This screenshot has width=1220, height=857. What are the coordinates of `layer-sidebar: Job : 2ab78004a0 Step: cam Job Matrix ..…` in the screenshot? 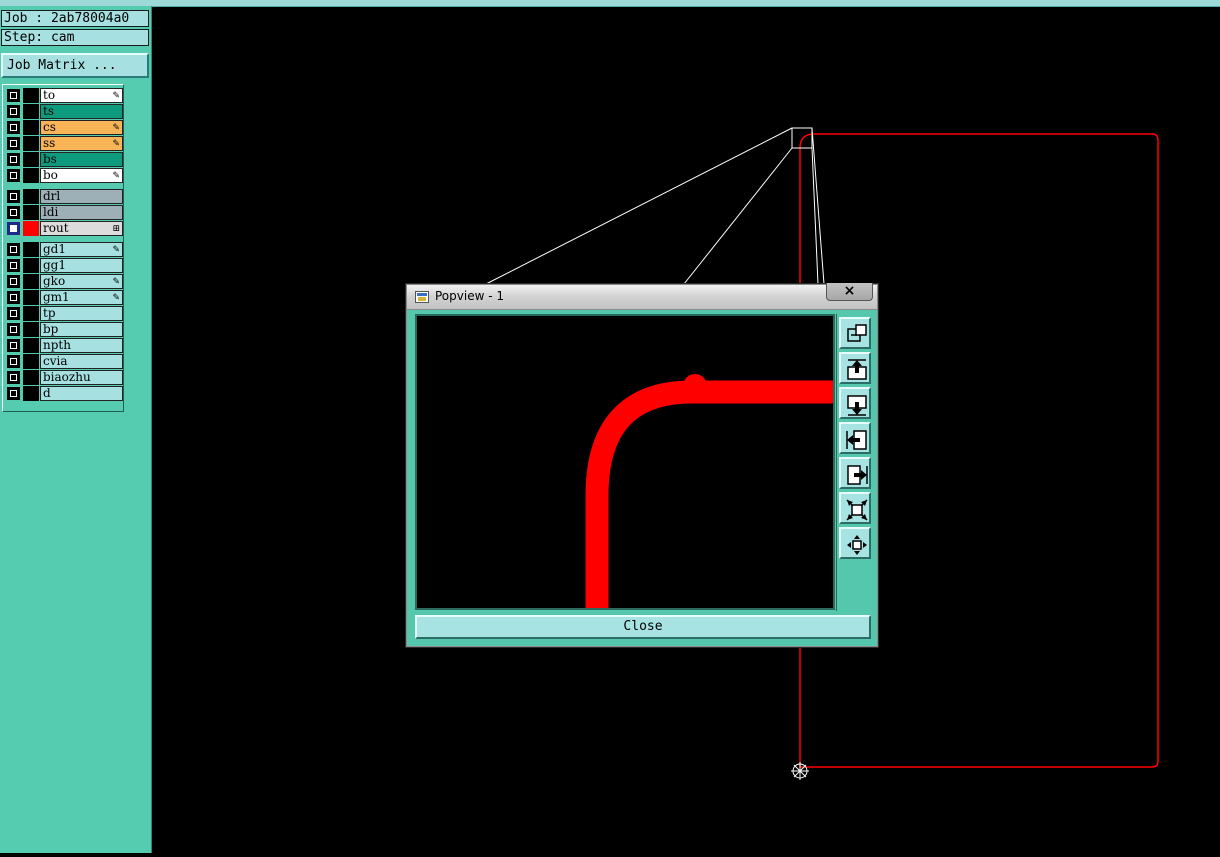 It's located at (76, 429).